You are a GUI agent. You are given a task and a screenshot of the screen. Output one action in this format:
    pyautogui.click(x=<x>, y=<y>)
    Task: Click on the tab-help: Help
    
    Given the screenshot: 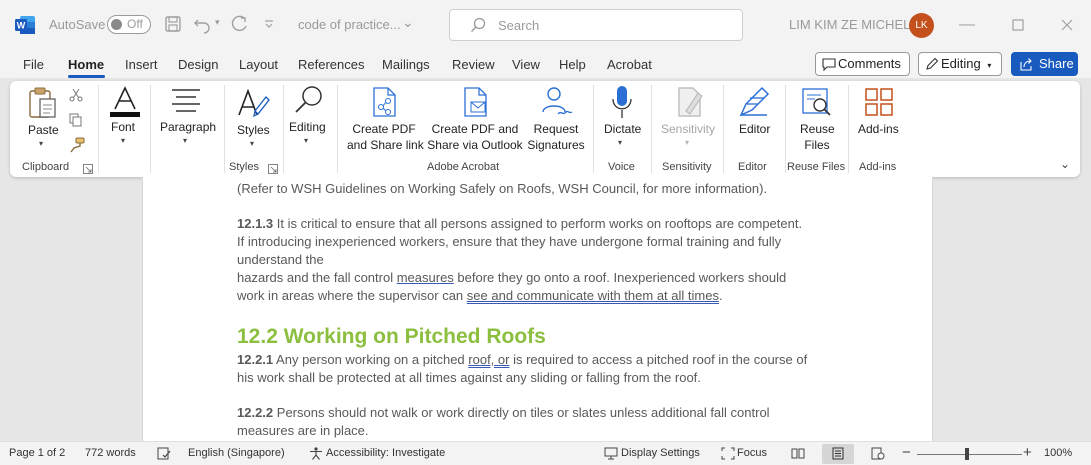 What is the action you would take?
    pyautogui.click(x=572, y=64)
    